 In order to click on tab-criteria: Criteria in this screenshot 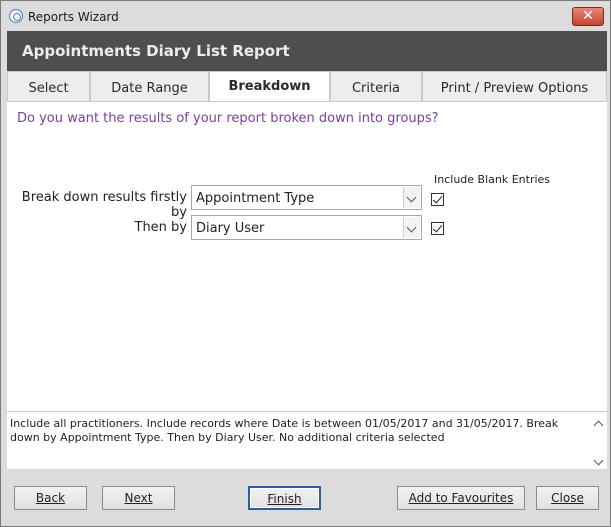, I will do `click(376, 86)`.